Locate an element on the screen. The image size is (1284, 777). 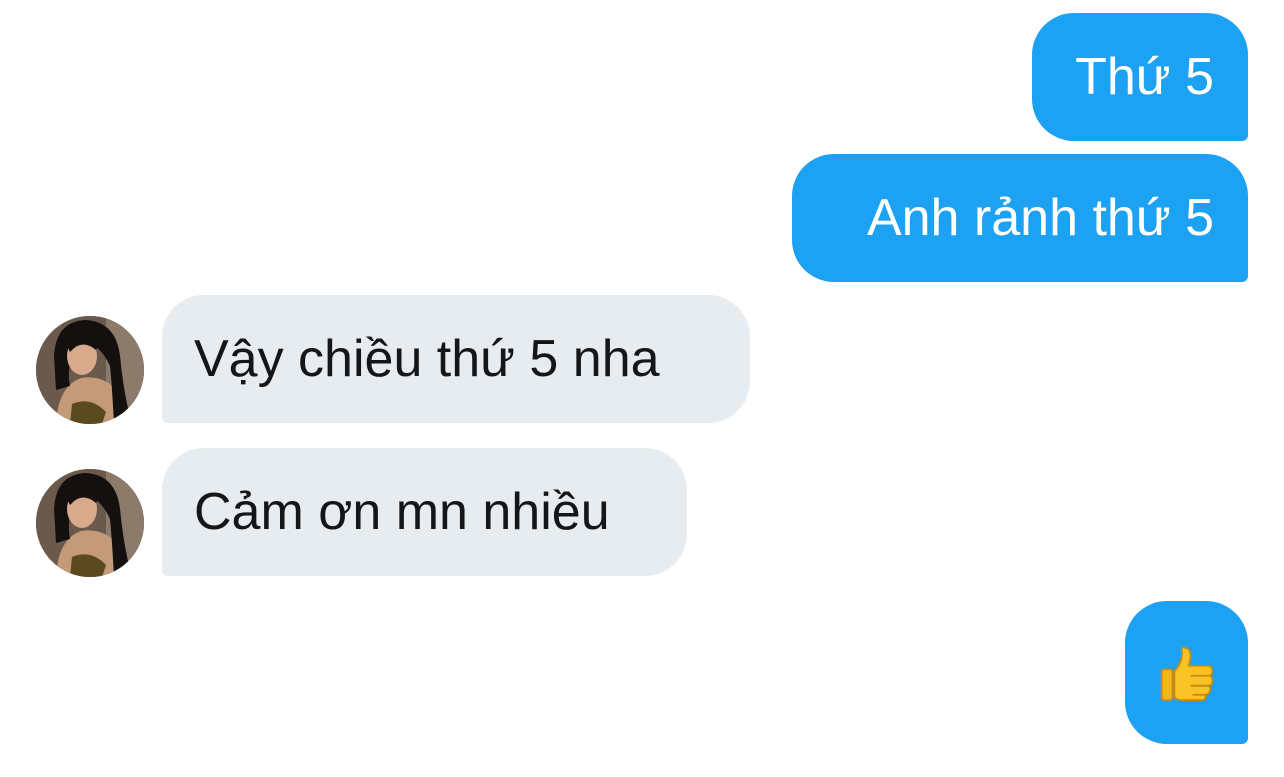
received-message-bubble: Cảm ơn mn nhiều is located at coordinates (424, 512).